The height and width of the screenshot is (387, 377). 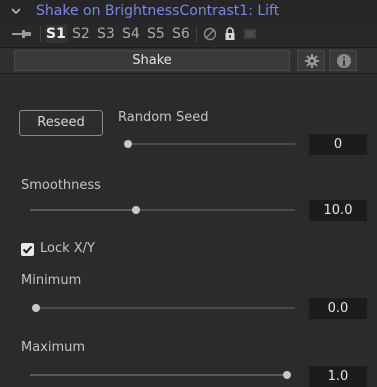 I want to click on random-seed-label: Random Seed, so click(x=163, y=117).